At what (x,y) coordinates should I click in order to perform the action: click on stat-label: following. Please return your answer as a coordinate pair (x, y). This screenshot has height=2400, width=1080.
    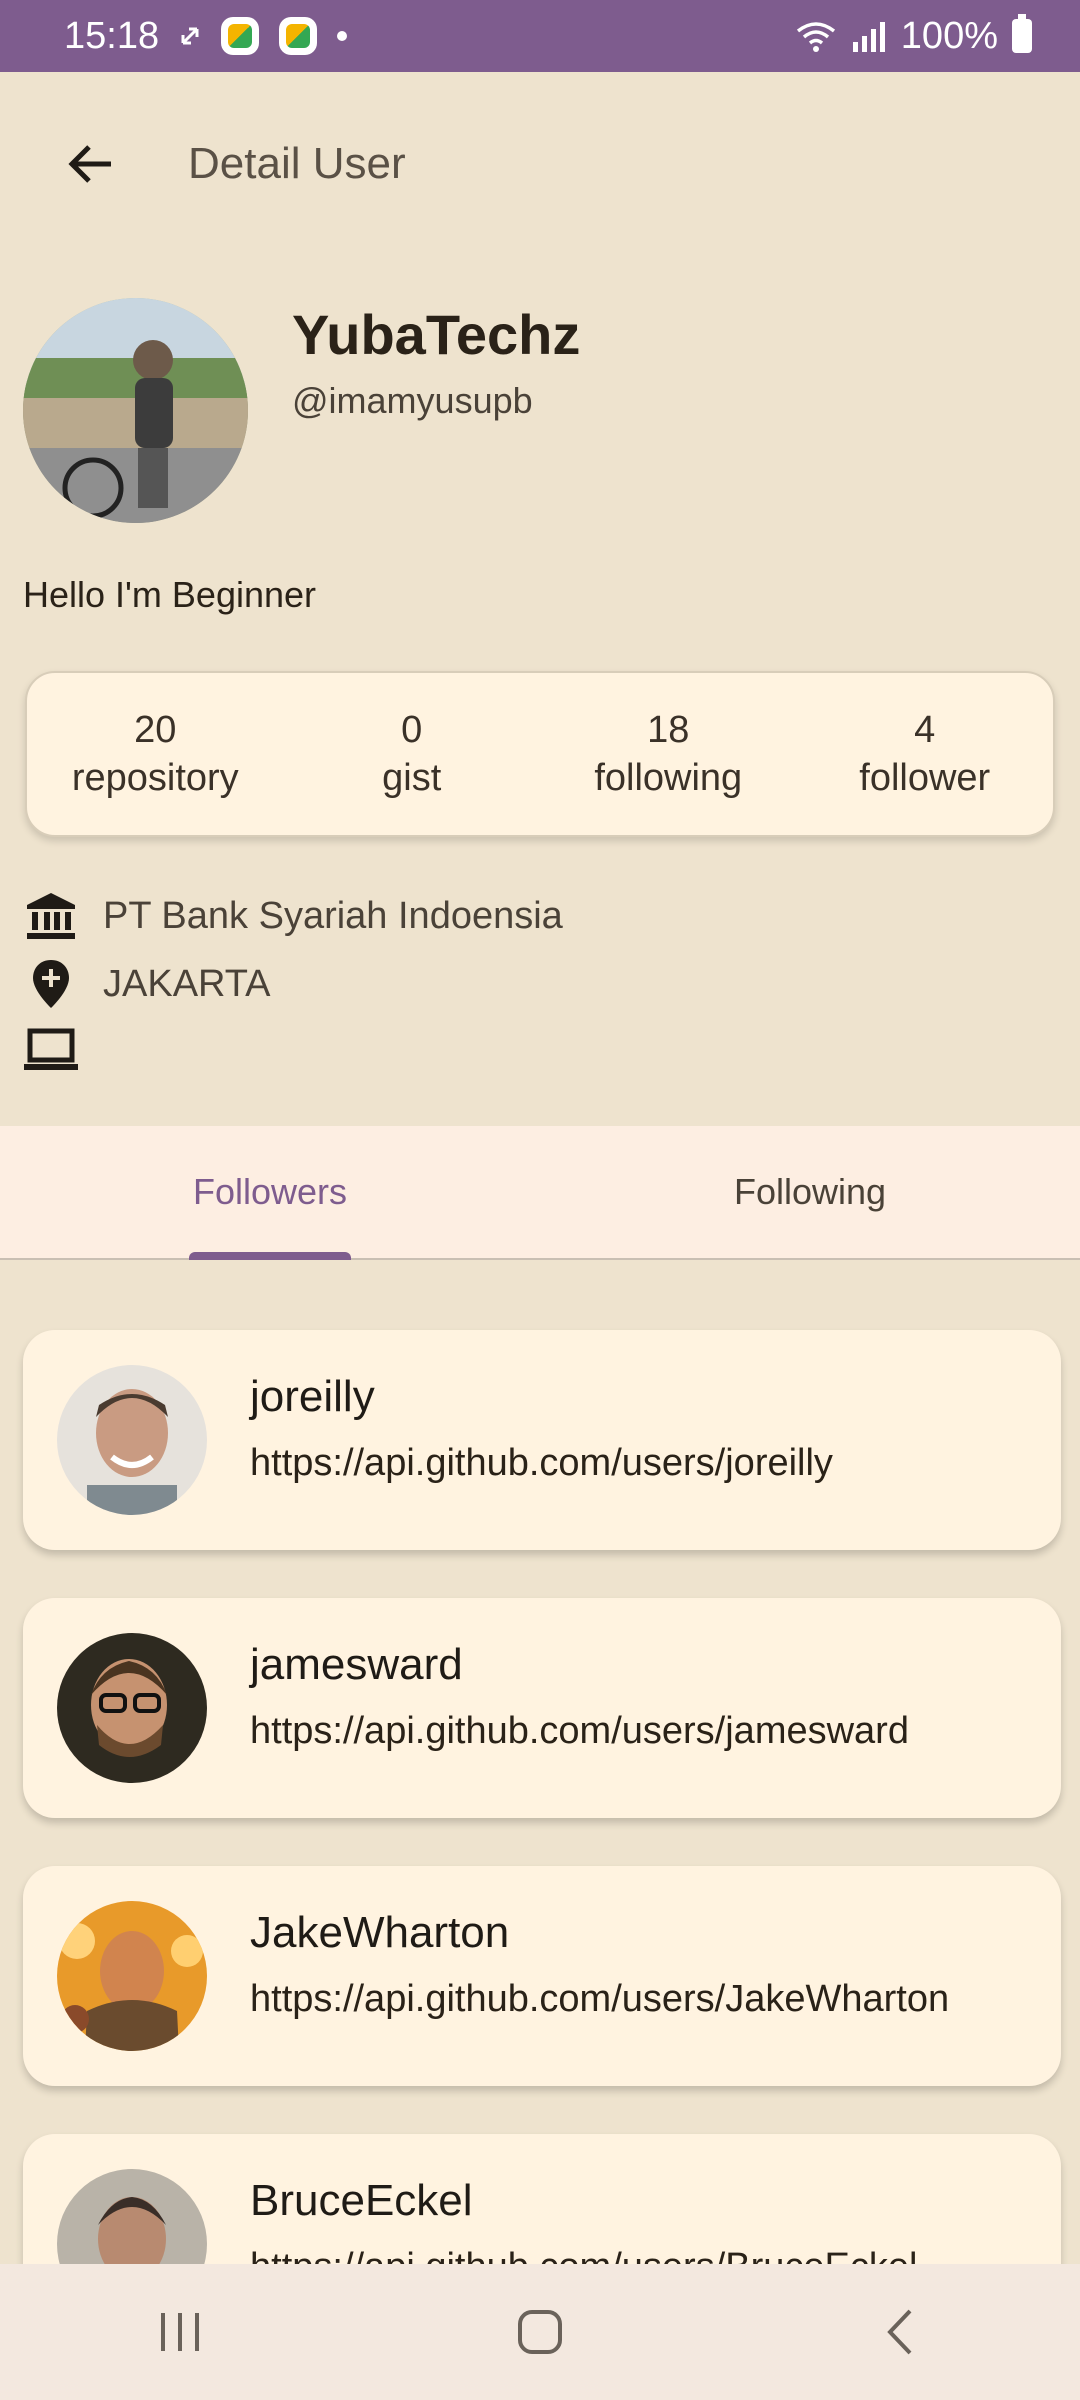
    Looking at the image, I should click on (668, 778).